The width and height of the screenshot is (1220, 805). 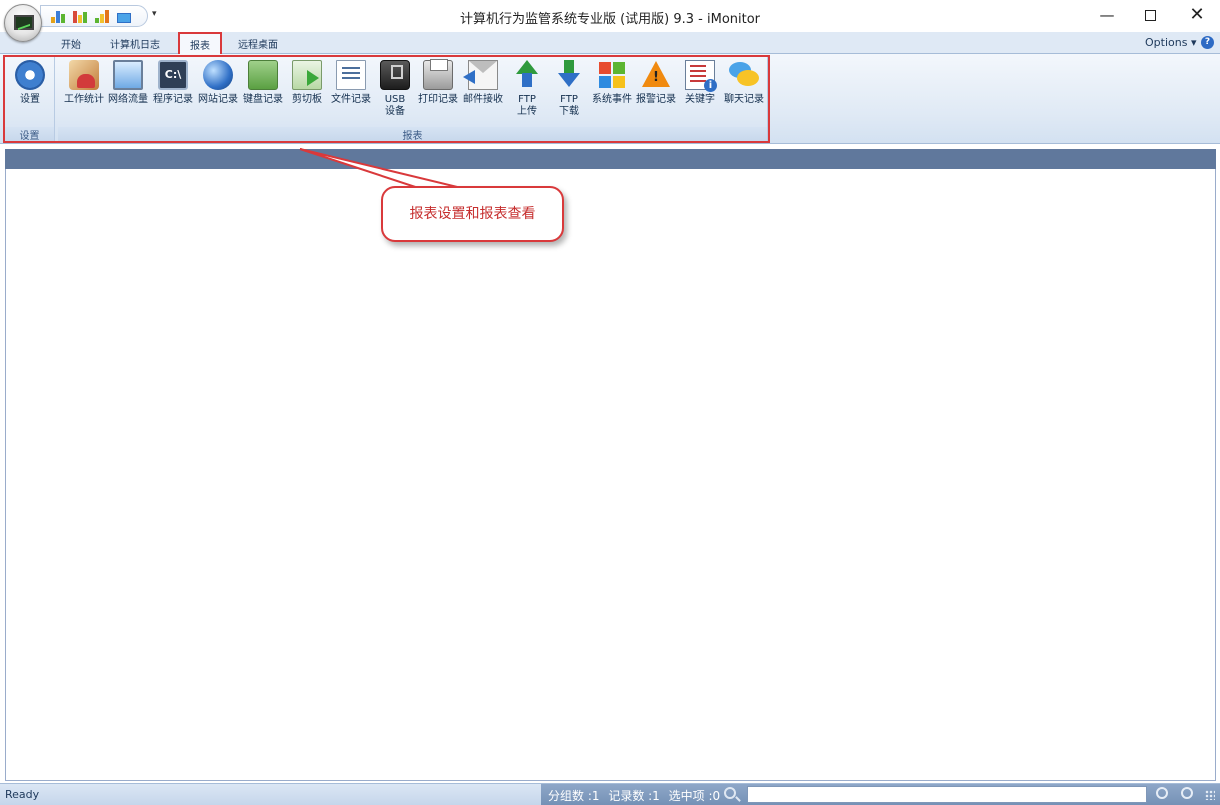 I want to click on resize-grip-icon, so click(x=1210, y=795).